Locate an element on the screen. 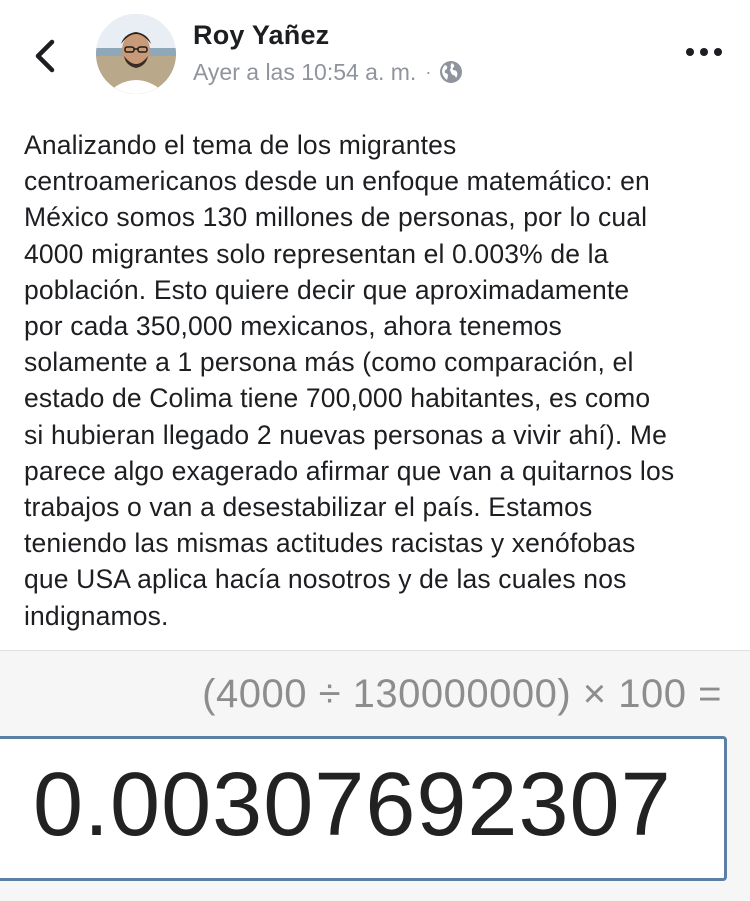 This screenshot has width=750, height=901. post-timestamp: Ayer a las 10:54 a. m. is located at coordinates (304, 72).